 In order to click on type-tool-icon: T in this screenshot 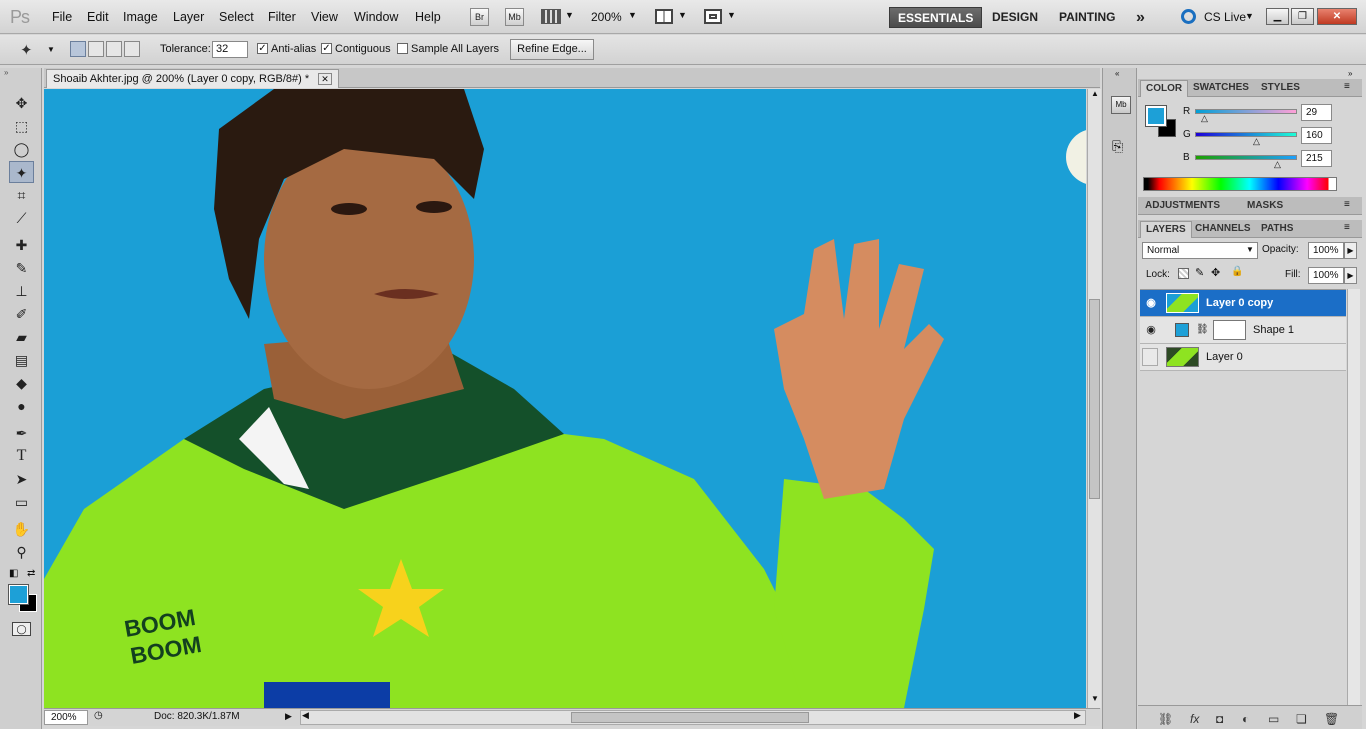, I will do `click(21, 456)`.